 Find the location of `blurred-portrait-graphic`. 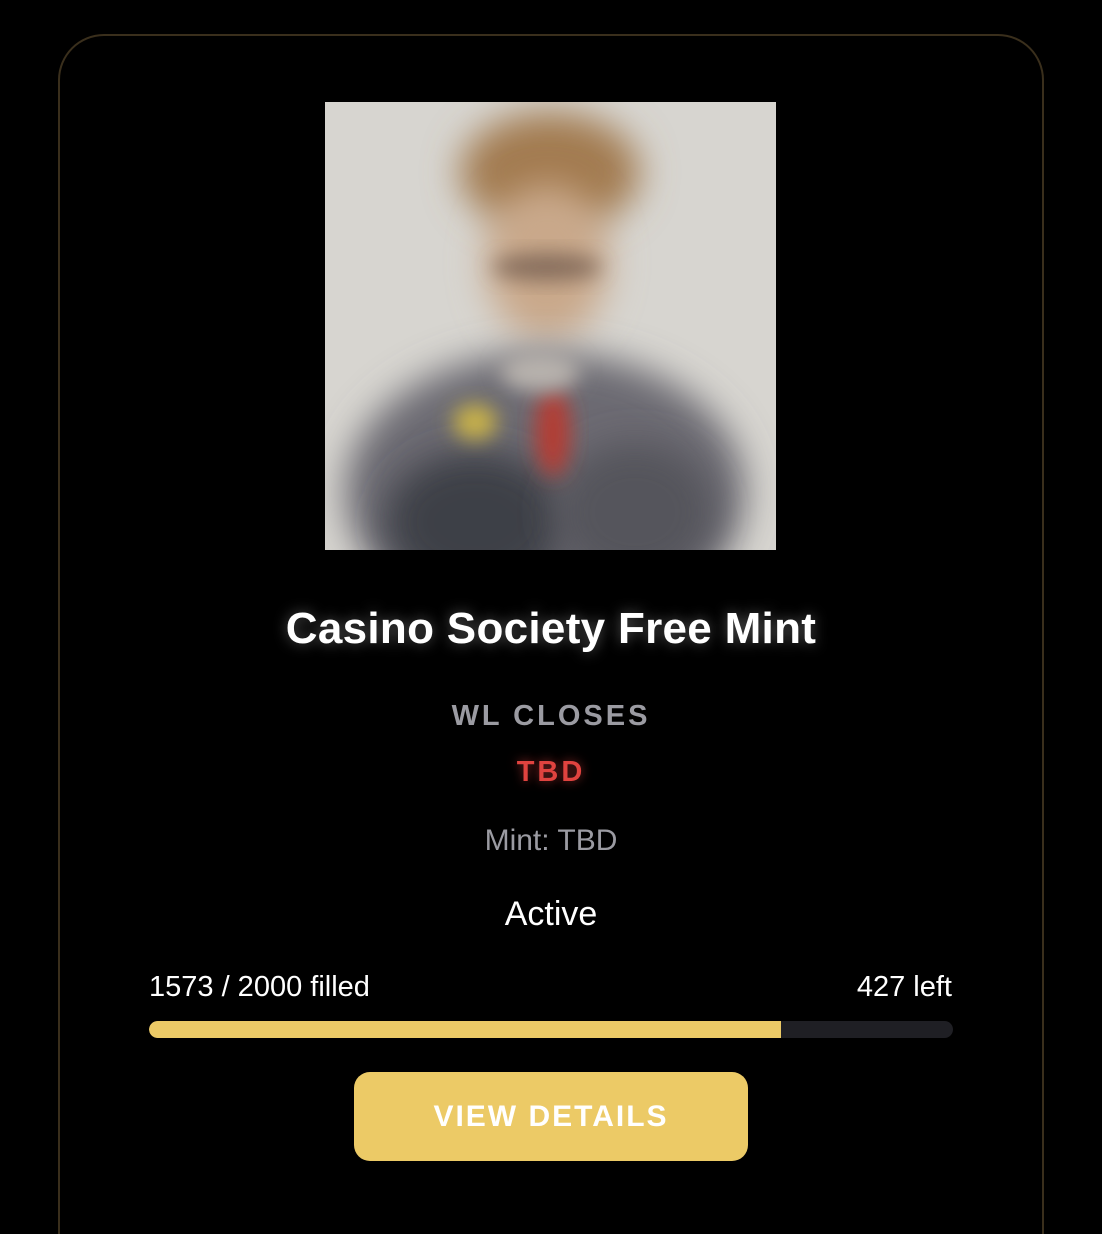

blurred-portrait-graphic is located at coordinates (550, 326).